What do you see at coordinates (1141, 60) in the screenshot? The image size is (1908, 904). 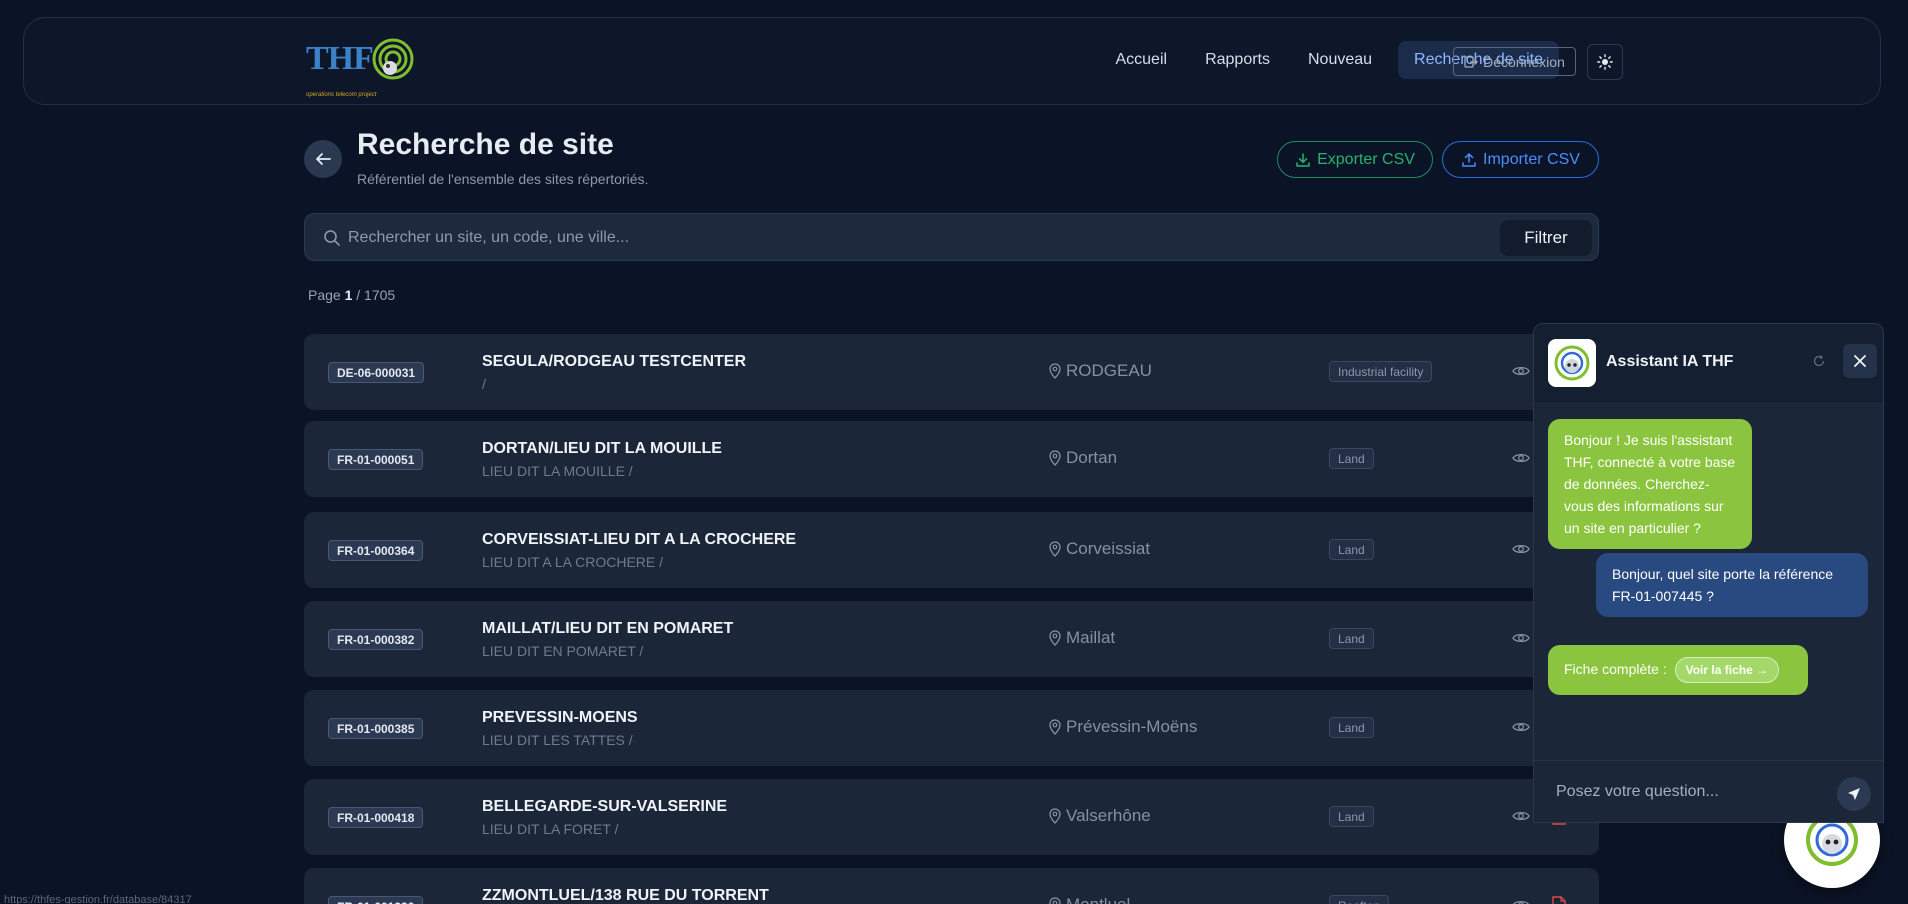 I see `nav-link-accueil: Accueil` at bounding box center [1141, 60].